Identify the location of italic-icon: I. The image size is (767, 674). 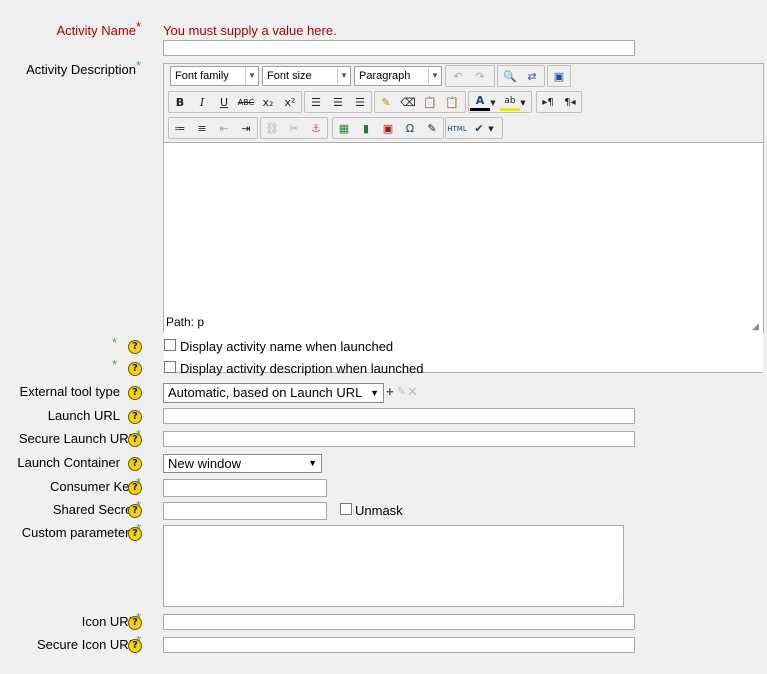
(202, 103).